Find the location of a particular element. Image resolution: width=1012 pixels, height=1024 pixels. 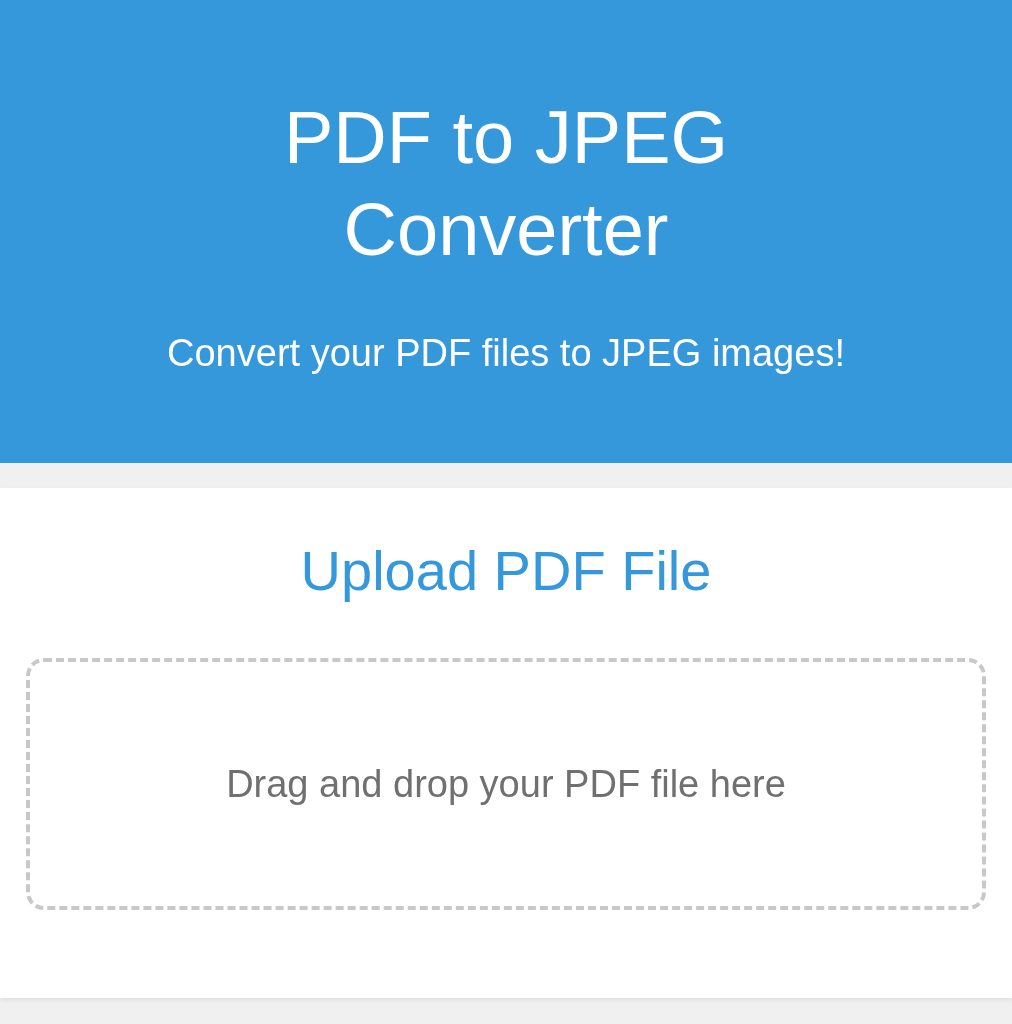

page-title: PDF to JPEG Converter is located at coordinates (506, 184).